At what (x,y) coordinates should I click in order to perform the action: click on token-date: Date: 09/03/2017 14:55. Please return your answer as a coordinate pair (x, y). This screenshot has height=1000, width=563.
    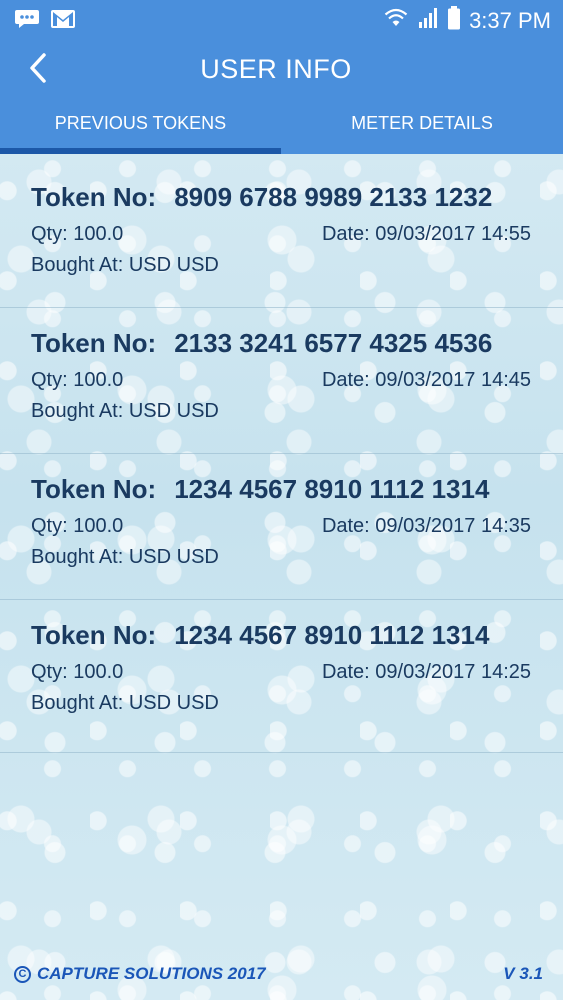
    Looking at the image, I should click on (426, 234).